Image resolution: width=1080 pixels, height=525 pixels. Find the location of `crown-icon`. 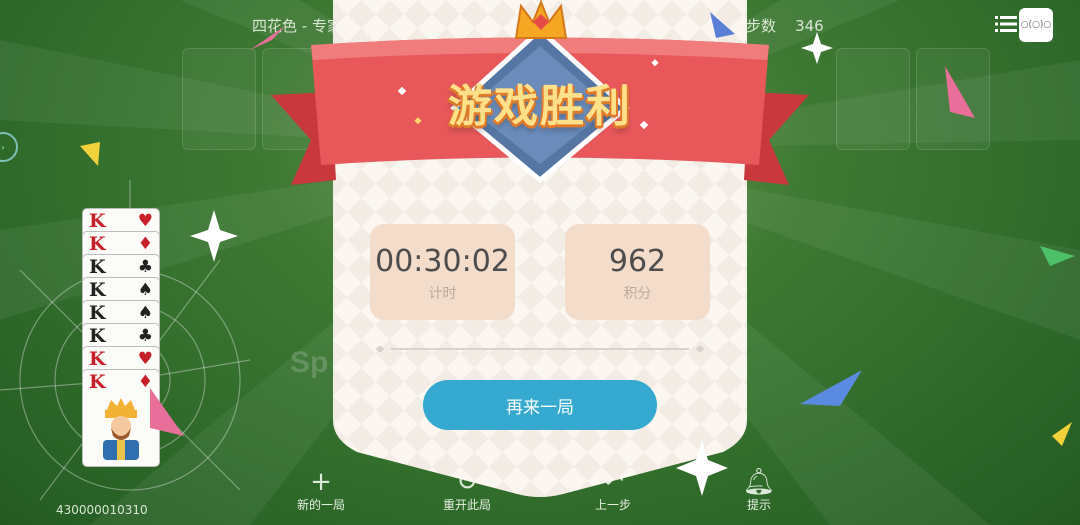

crown-icon is located at coordinates (541, 19).